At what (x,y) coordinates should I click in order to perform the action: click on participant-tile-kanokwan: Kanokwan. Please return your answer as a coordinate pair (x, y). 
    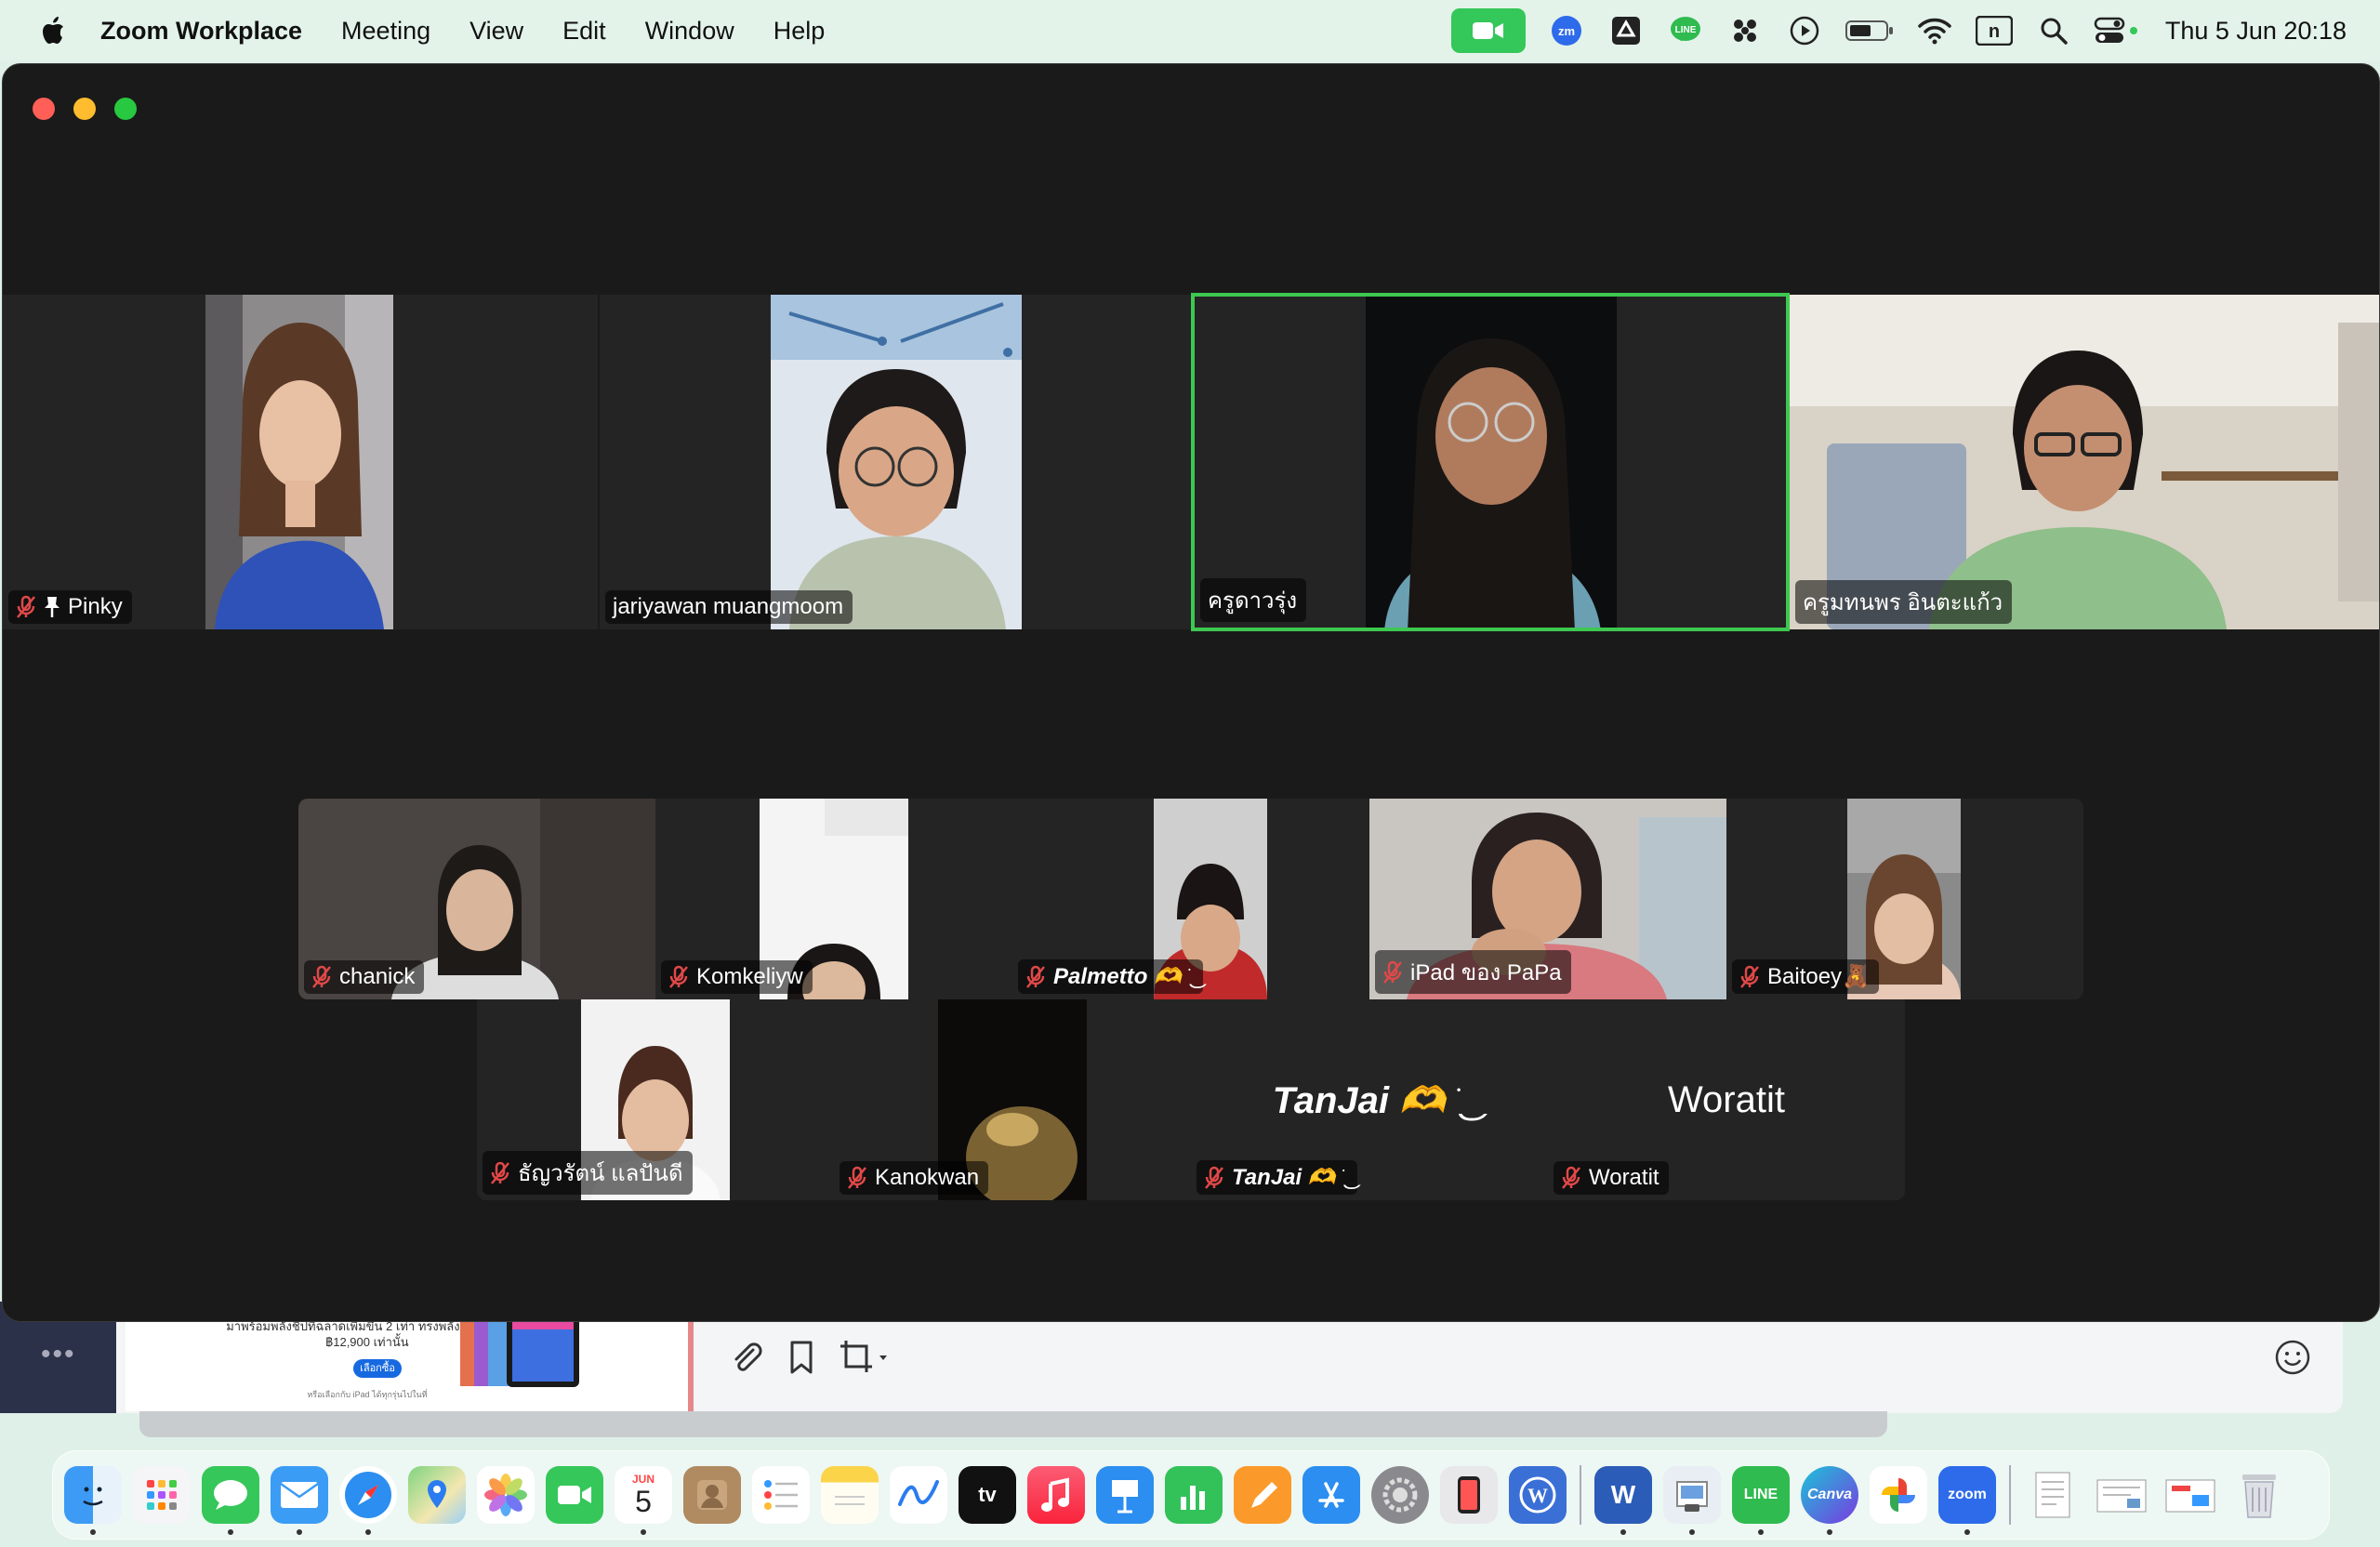
    Looking at the image, I should click on (1012, 1099).